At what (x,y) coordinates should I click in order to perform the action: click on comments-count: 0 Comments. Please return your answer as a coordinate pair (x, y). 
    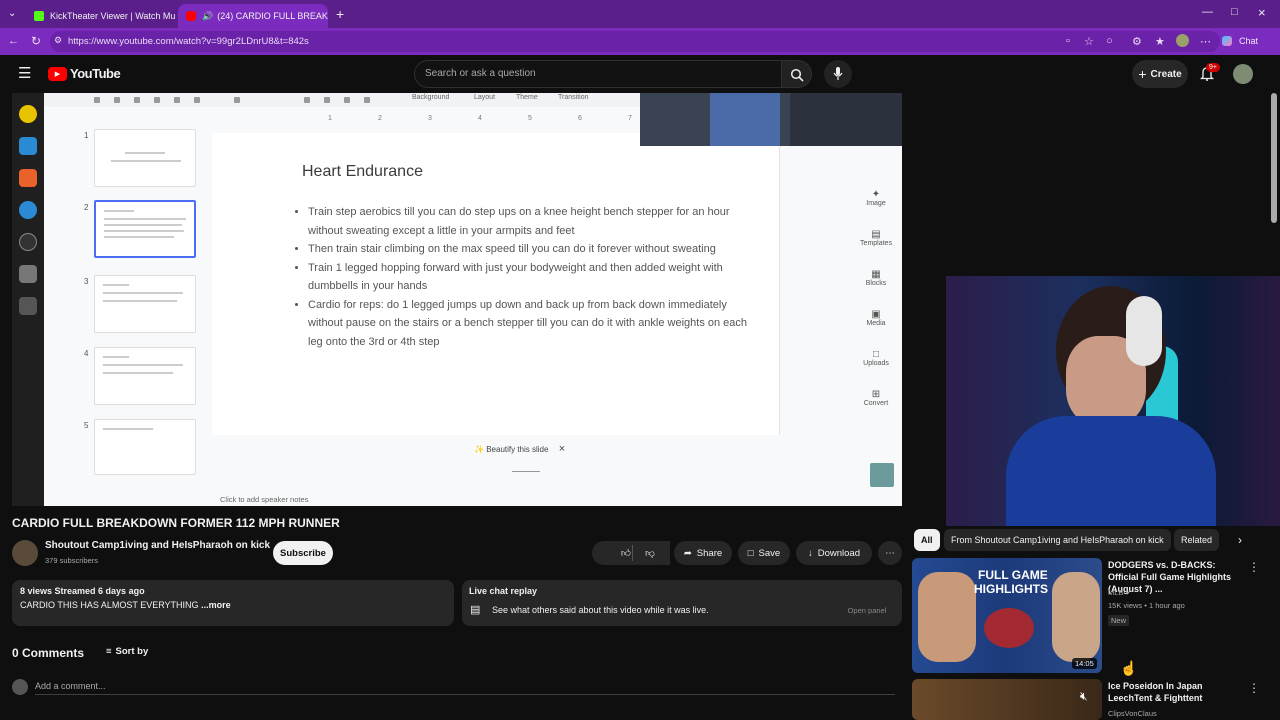
    Looking at the image, I should click on (48, 653).